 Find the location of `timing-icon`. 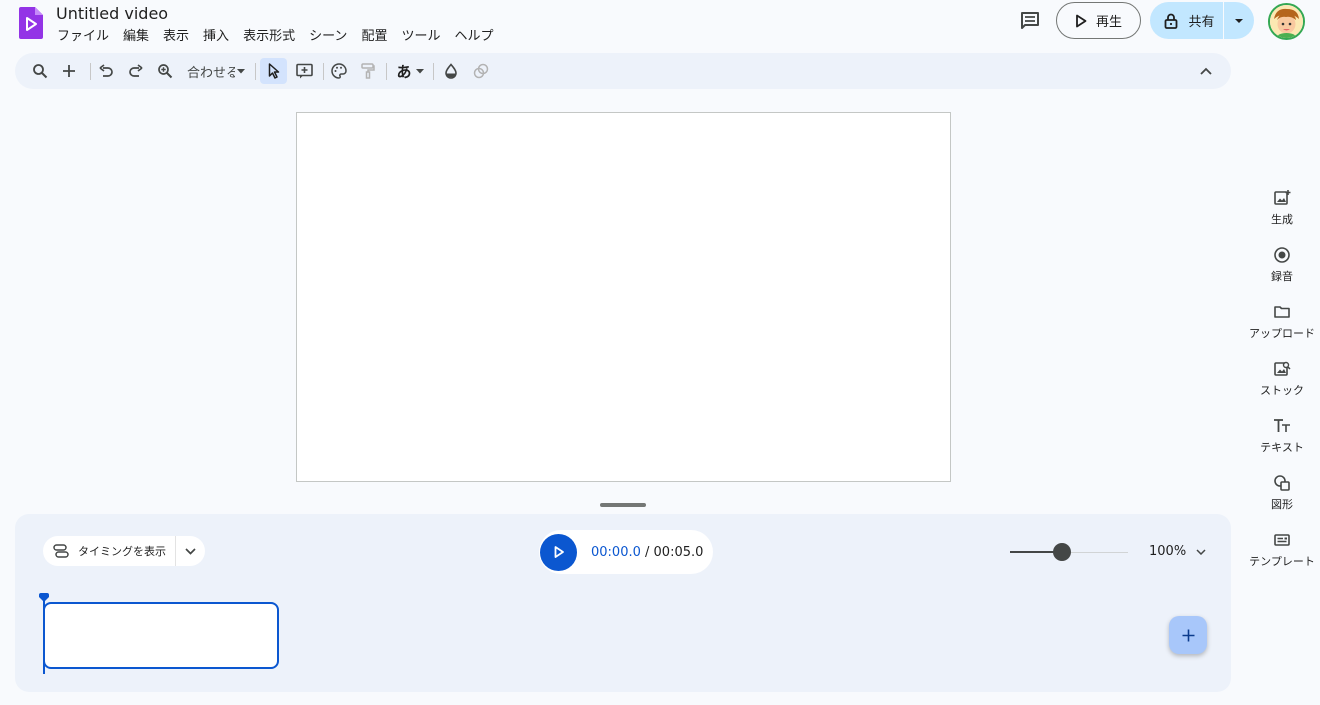

timing-icon is located at coordinates (61, 551).